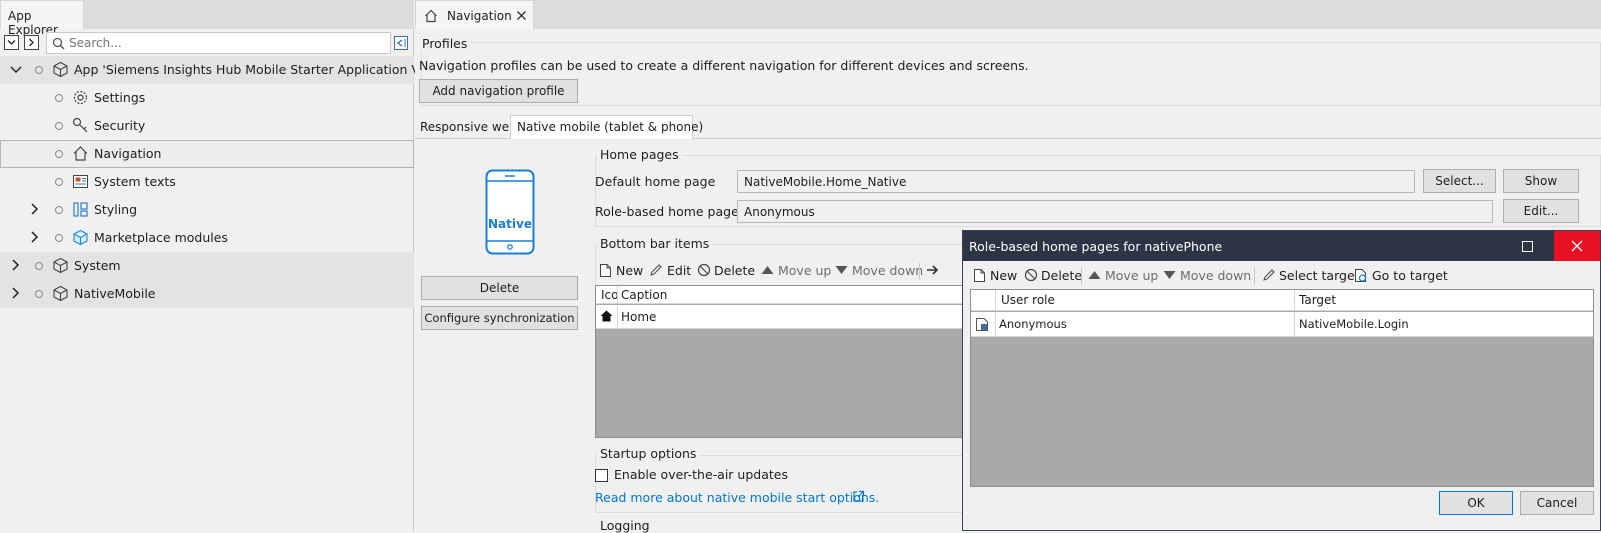 The width and height of the screenshot is (1601, 533). Describe the element at coordinates (1317, 300) in the screenshot. I see `column-header-target: Target` at that location.